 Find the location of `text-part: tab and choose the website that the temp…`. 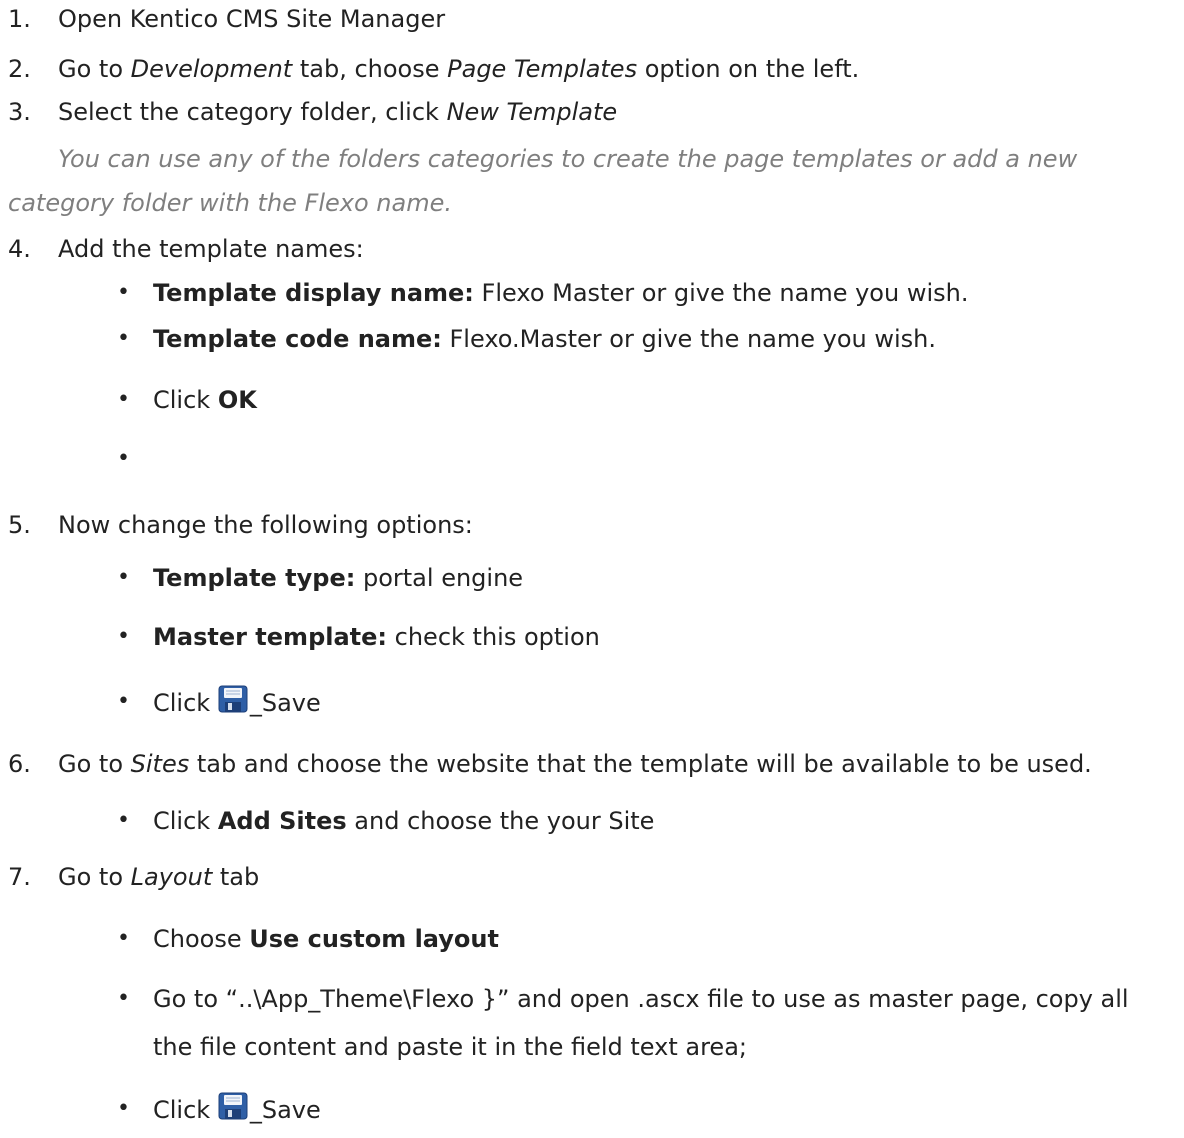

text-part: tab and choose the website that the temp… is located at coordinates (640, 764).